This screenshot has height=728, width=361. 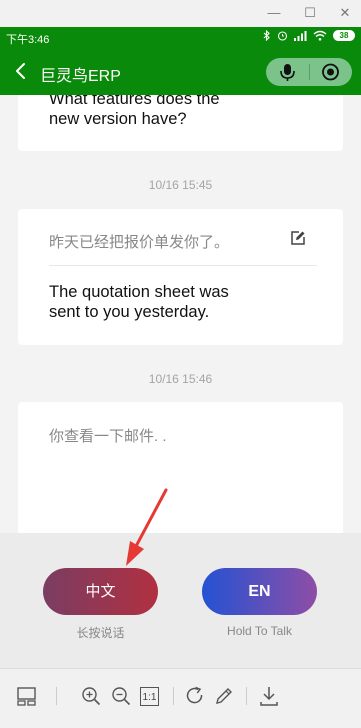 What do you see at coordinates (282, 36) in the screenshot?
I see `alarm-icon` at bounding box center [282, 36].